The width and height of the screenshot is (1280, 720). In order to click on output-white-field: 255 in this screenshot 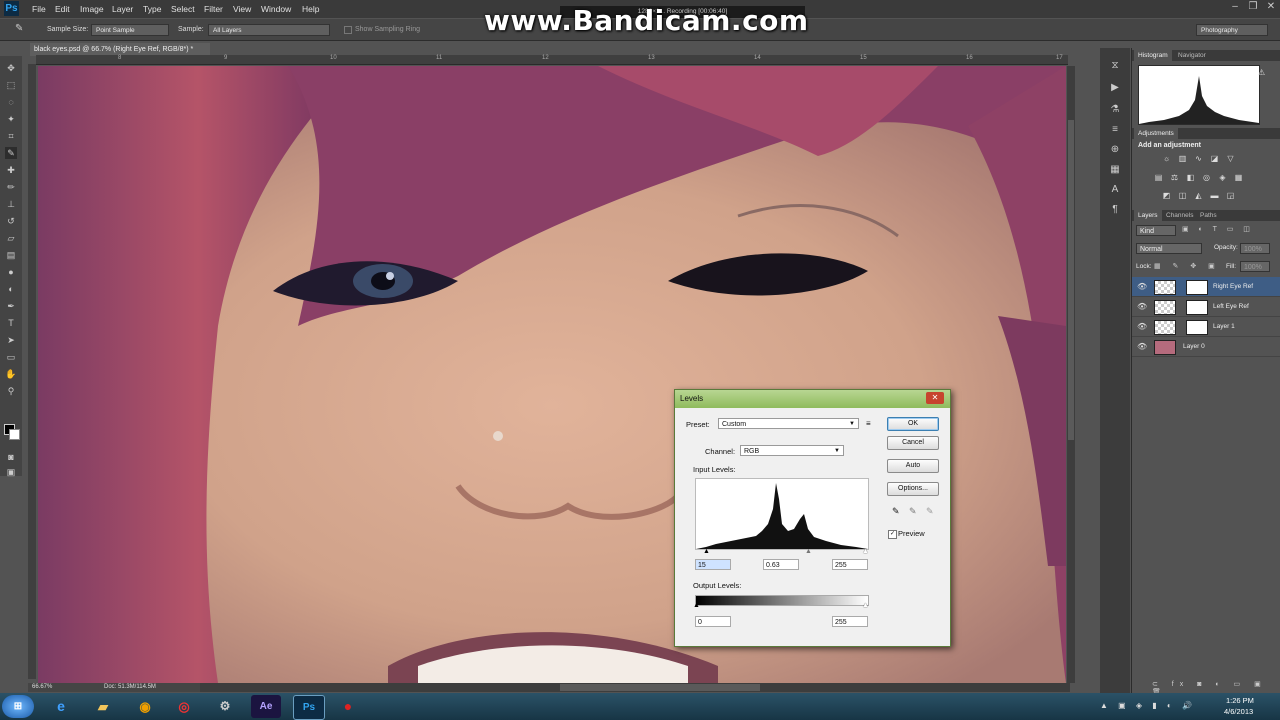, I will do `click(850, 621)`.